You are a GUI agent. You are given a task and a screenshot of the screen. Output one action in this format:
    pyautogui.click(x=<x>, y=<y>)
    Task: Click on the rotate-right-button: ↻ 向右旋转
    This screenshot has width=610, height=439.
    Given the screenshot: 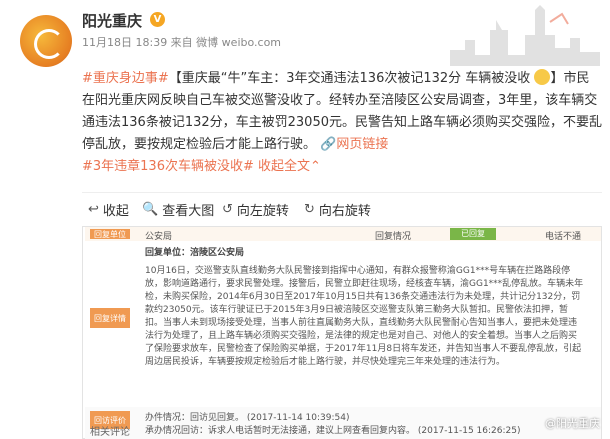 What is the action you would take?
    pyautogui.click(x=337, y=209)
    